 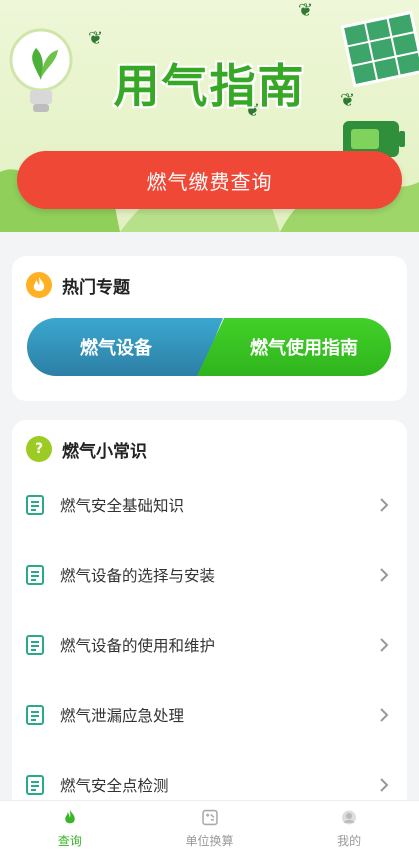 I want to click on user-icon, so click(x=349, y=817).